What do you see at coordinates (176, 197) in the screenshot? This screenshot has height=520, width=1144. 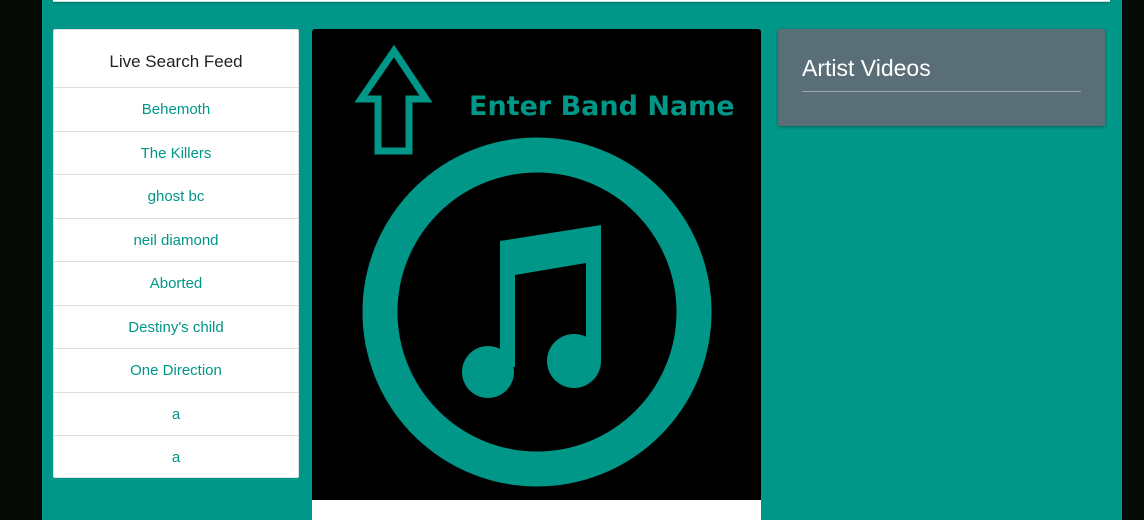 I see `feed-item: ghost bc` at bounding box center [176, 197].